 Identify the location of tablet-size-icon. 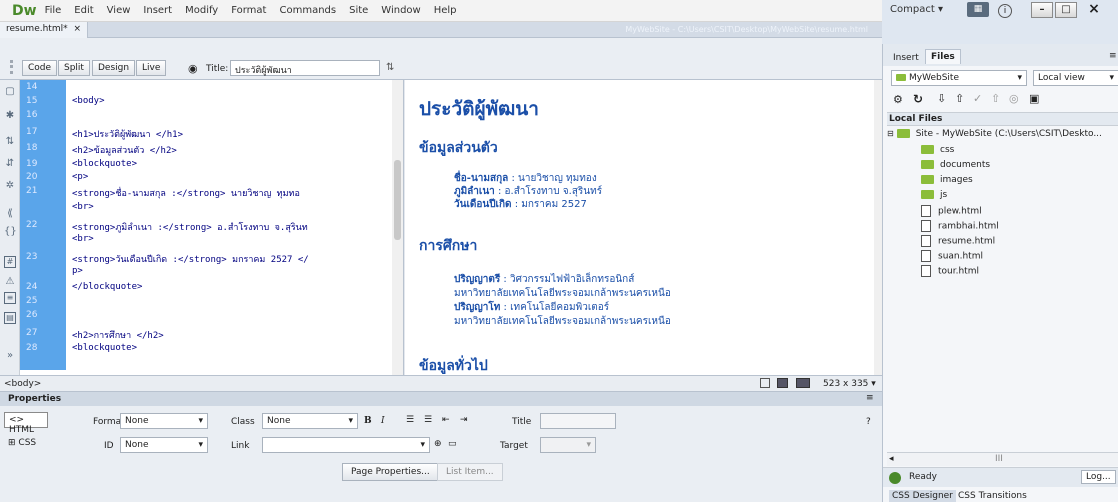
(782, 383).